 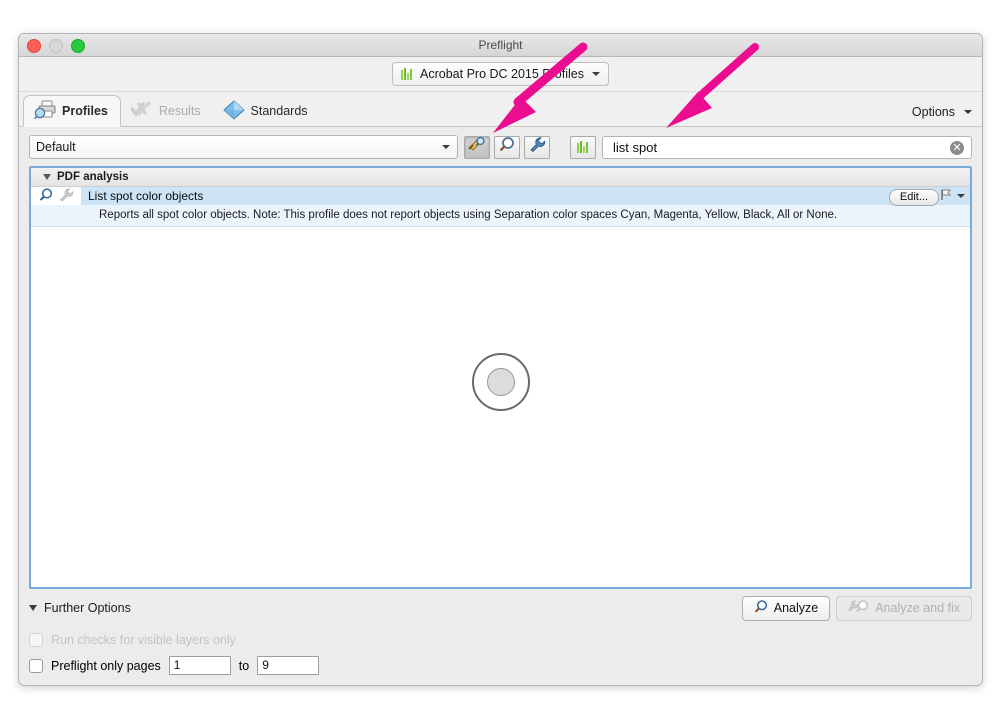 I want to click on page-from-input: 1, so click(x=199, y=665).